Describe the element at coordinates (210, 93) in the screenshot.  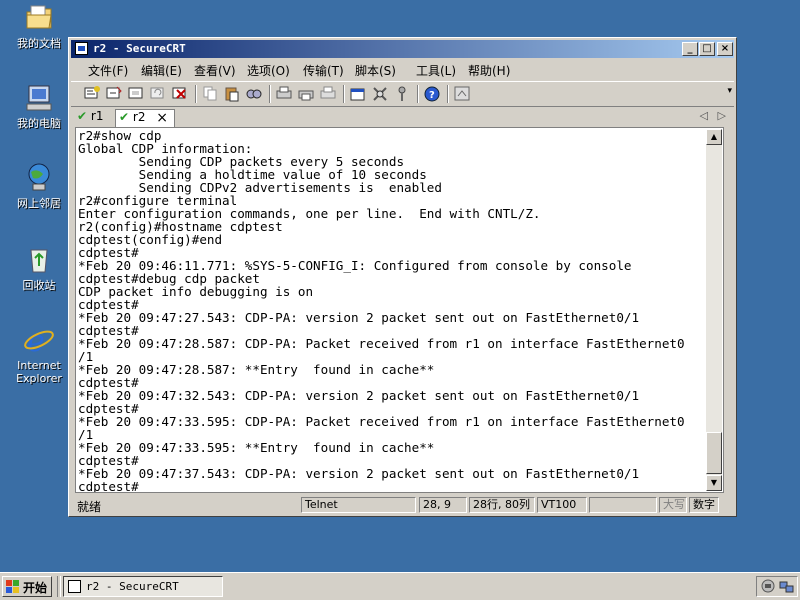
I see `copy-icon` at that location.